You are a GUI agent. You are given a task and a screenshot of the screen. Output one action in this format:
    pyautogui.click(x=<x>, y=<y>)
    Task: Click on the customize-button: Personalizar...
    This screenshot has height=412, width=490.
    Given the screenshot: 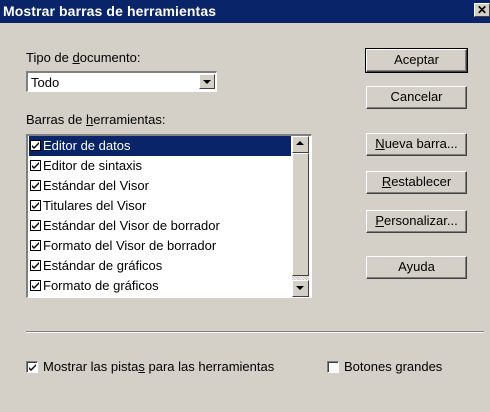 What is the action you would take?
    pyautogui.click(x=416, y=221)
    